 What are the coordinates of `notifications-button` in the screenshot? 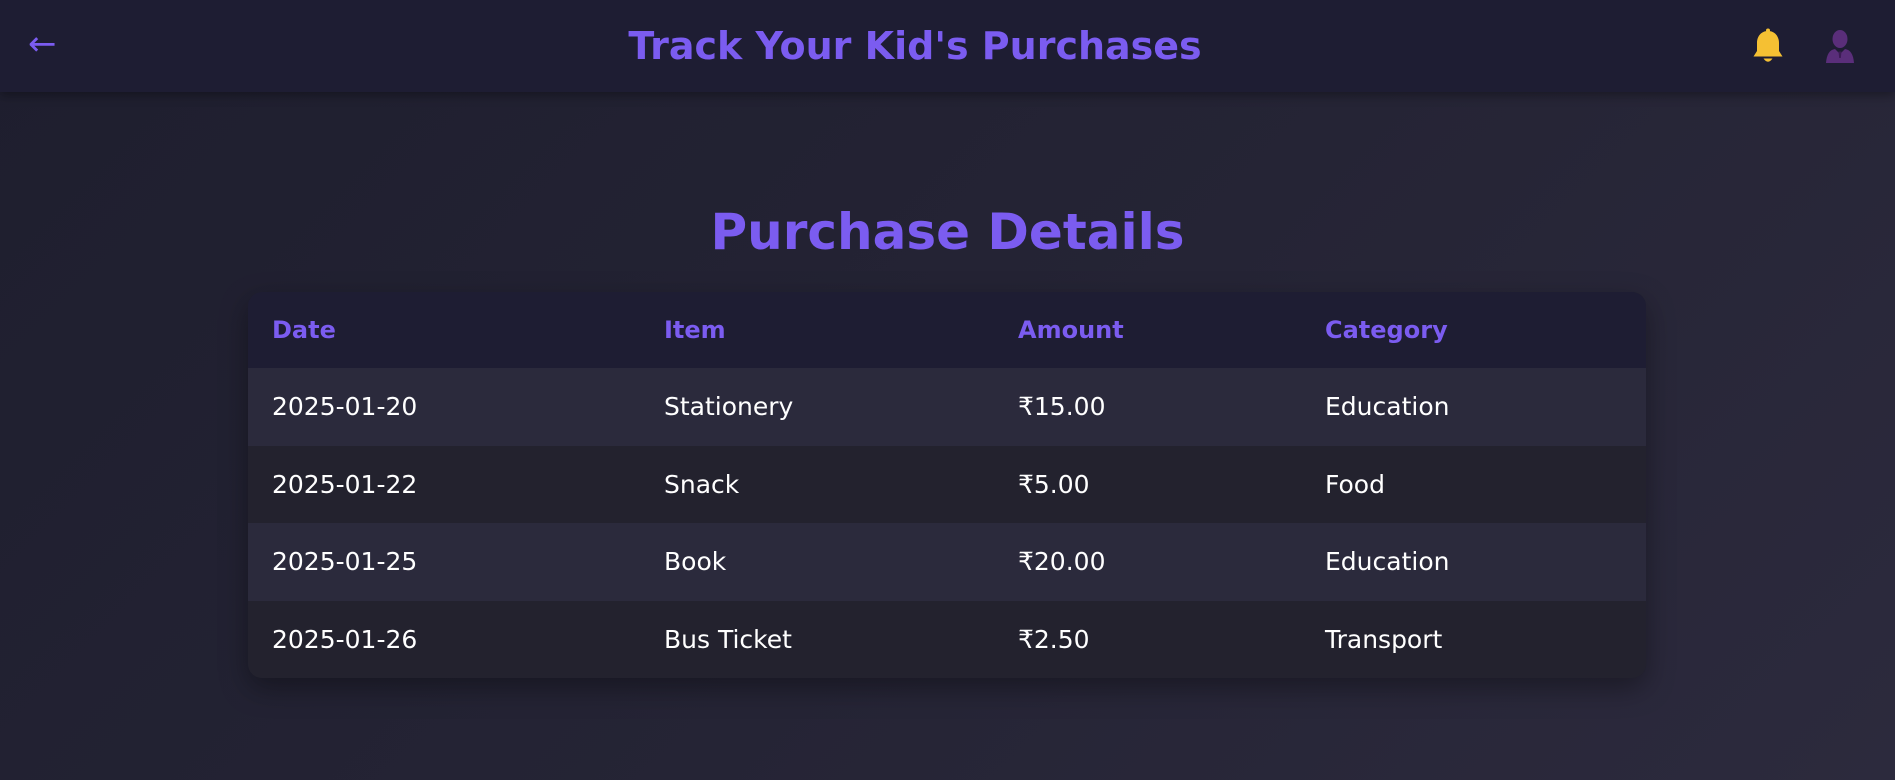 It's located at (1768, 47).